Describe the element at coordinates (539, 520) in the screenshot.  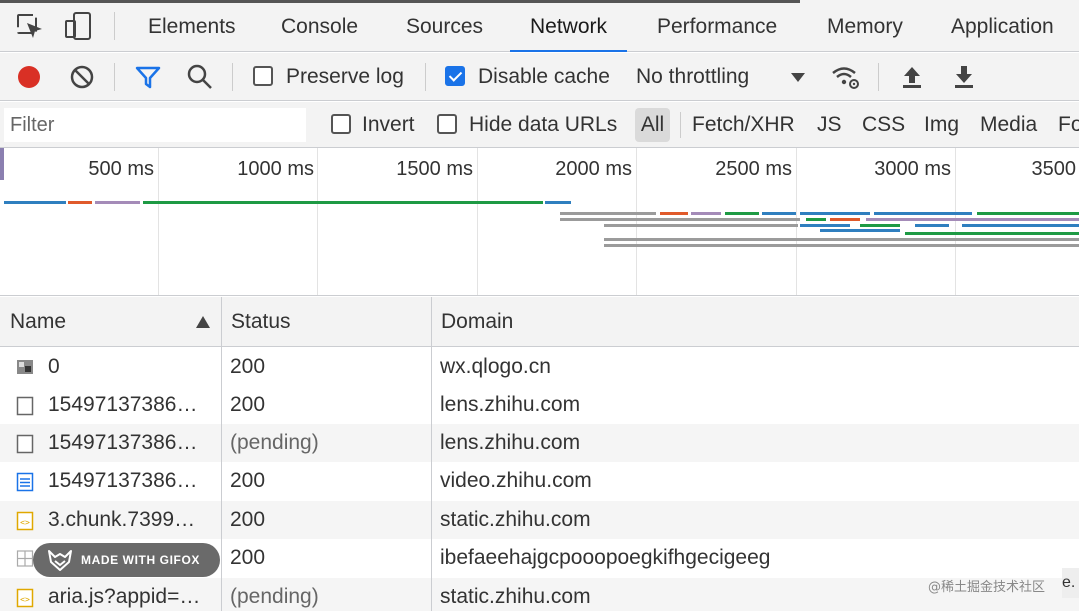
I see `table-row: <> 3.chunk.7399… 200 static.zhihu.com` at that location.